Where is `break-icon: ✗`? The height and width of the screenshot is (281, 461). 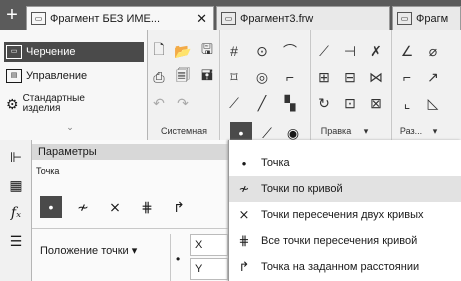 break-icon: ✗ is located at coordinates (376, 51).